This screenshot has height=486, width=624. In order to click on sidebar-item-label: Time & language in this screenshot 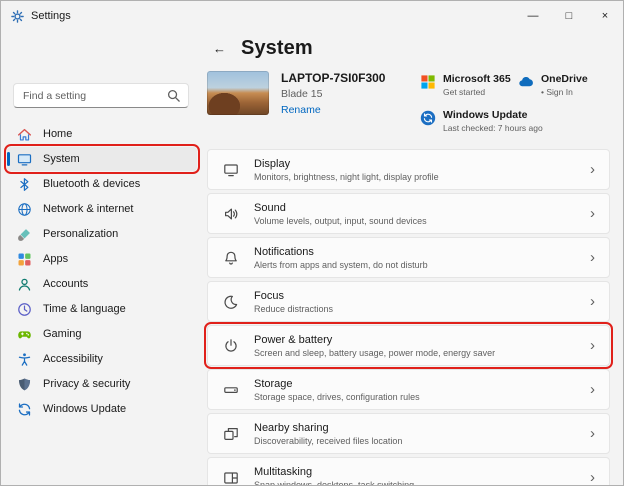, I will do `click(84, 309)`.